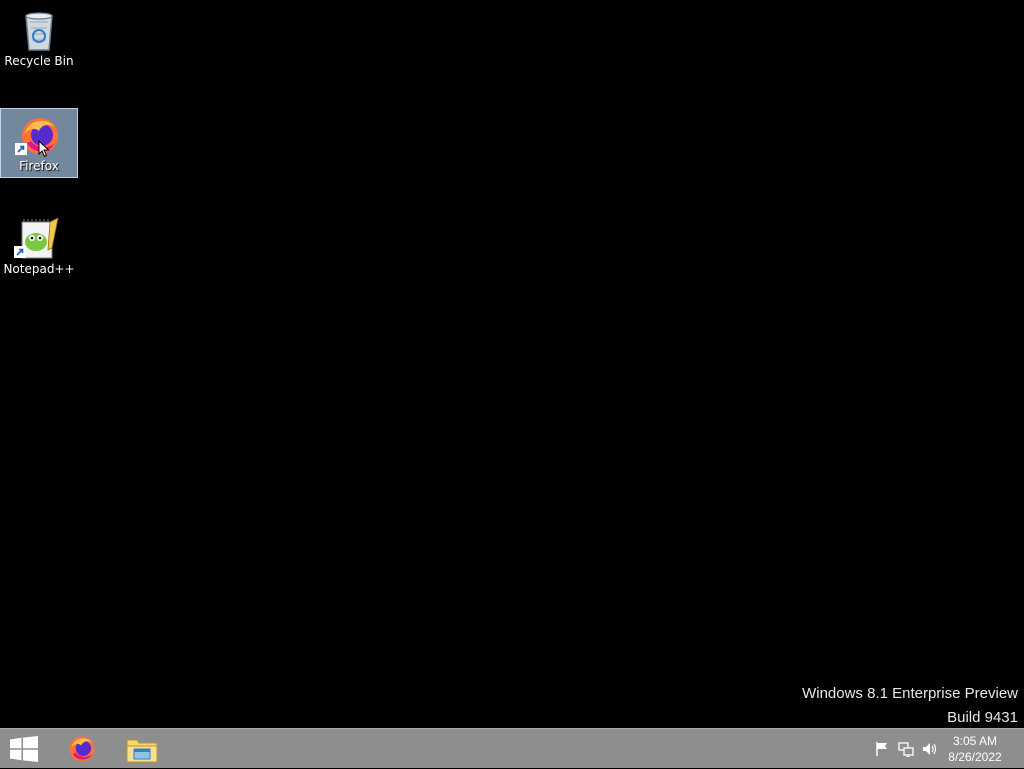 The image size is (1024, 769). Describe the element at coordinates (975, 749) in the screenshot. I see `taskbar-clock: 3:05 AM 8/26/2022` at that location.